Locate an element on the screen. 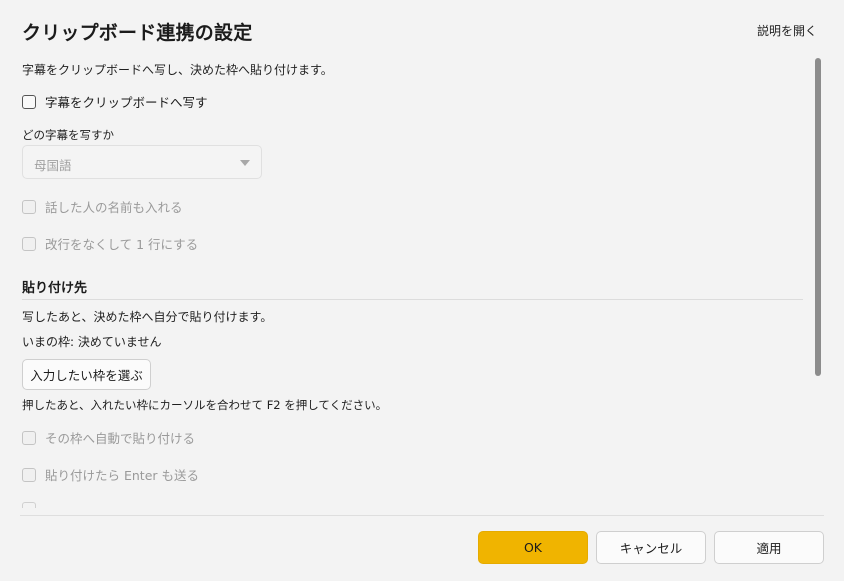 The image size is (844, 581). scrollbar is located at coordinates (818, 217).